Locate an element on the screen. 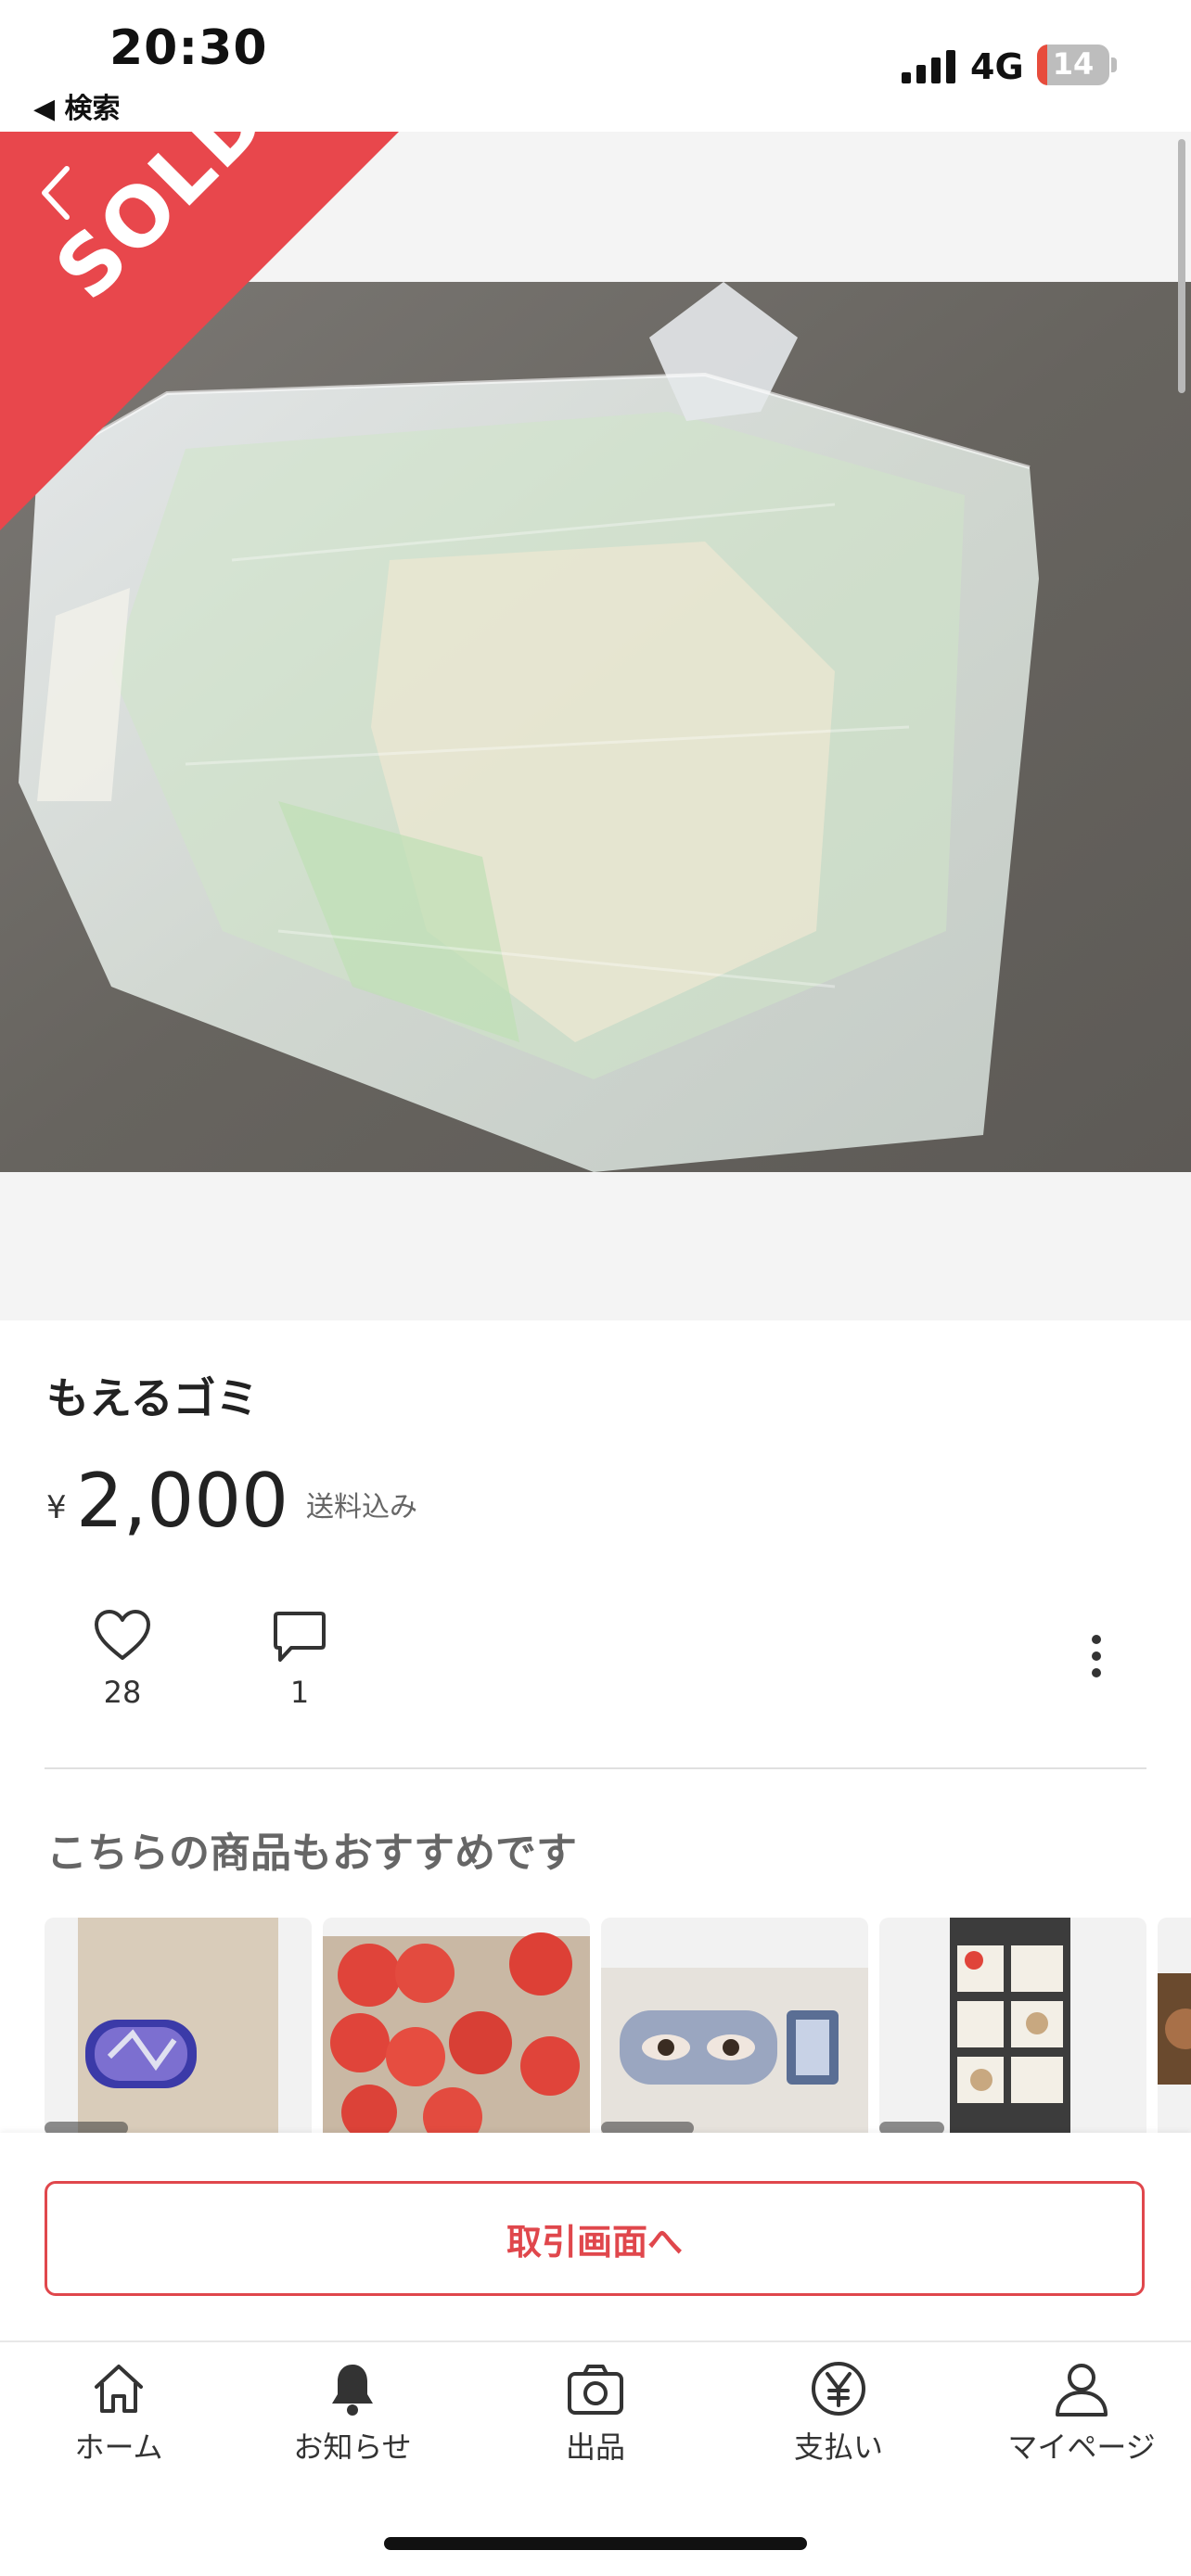 The height and width of the screenshot is (2576, 1191). shipping-note: 送料込み is located at coordinates (361, 1507).